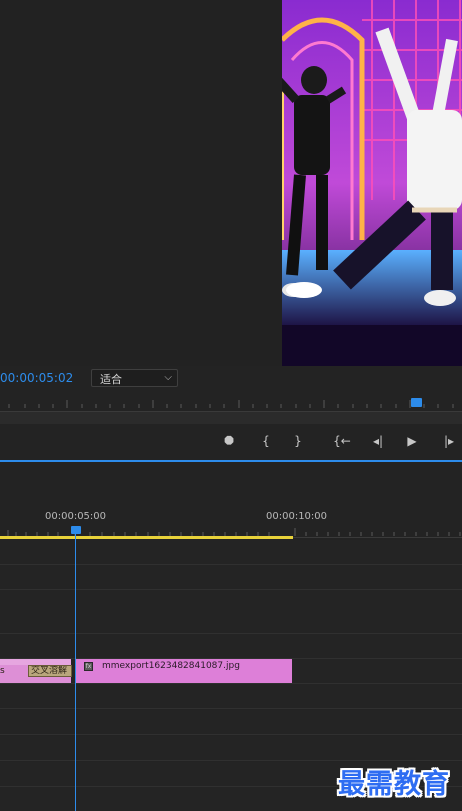 This screenshot has width=462, height=811. Describe the element at coordinates (394, 784) in the screenshot. I see `watermark-logo: 最需教育` at that location.